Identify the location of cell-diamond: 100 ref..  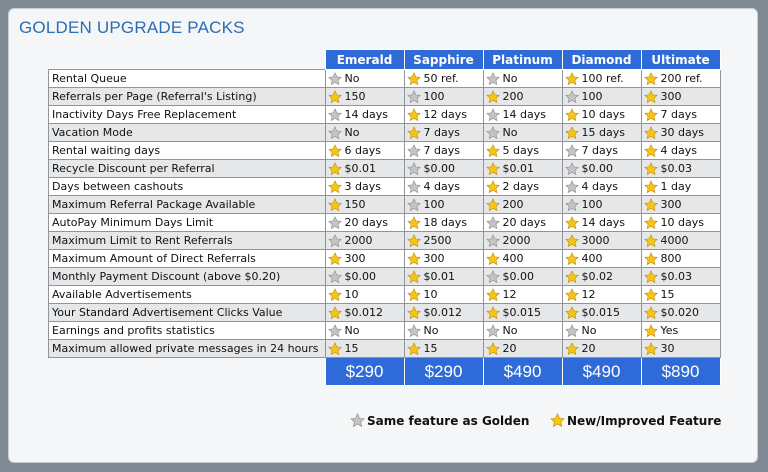
(601, 78).